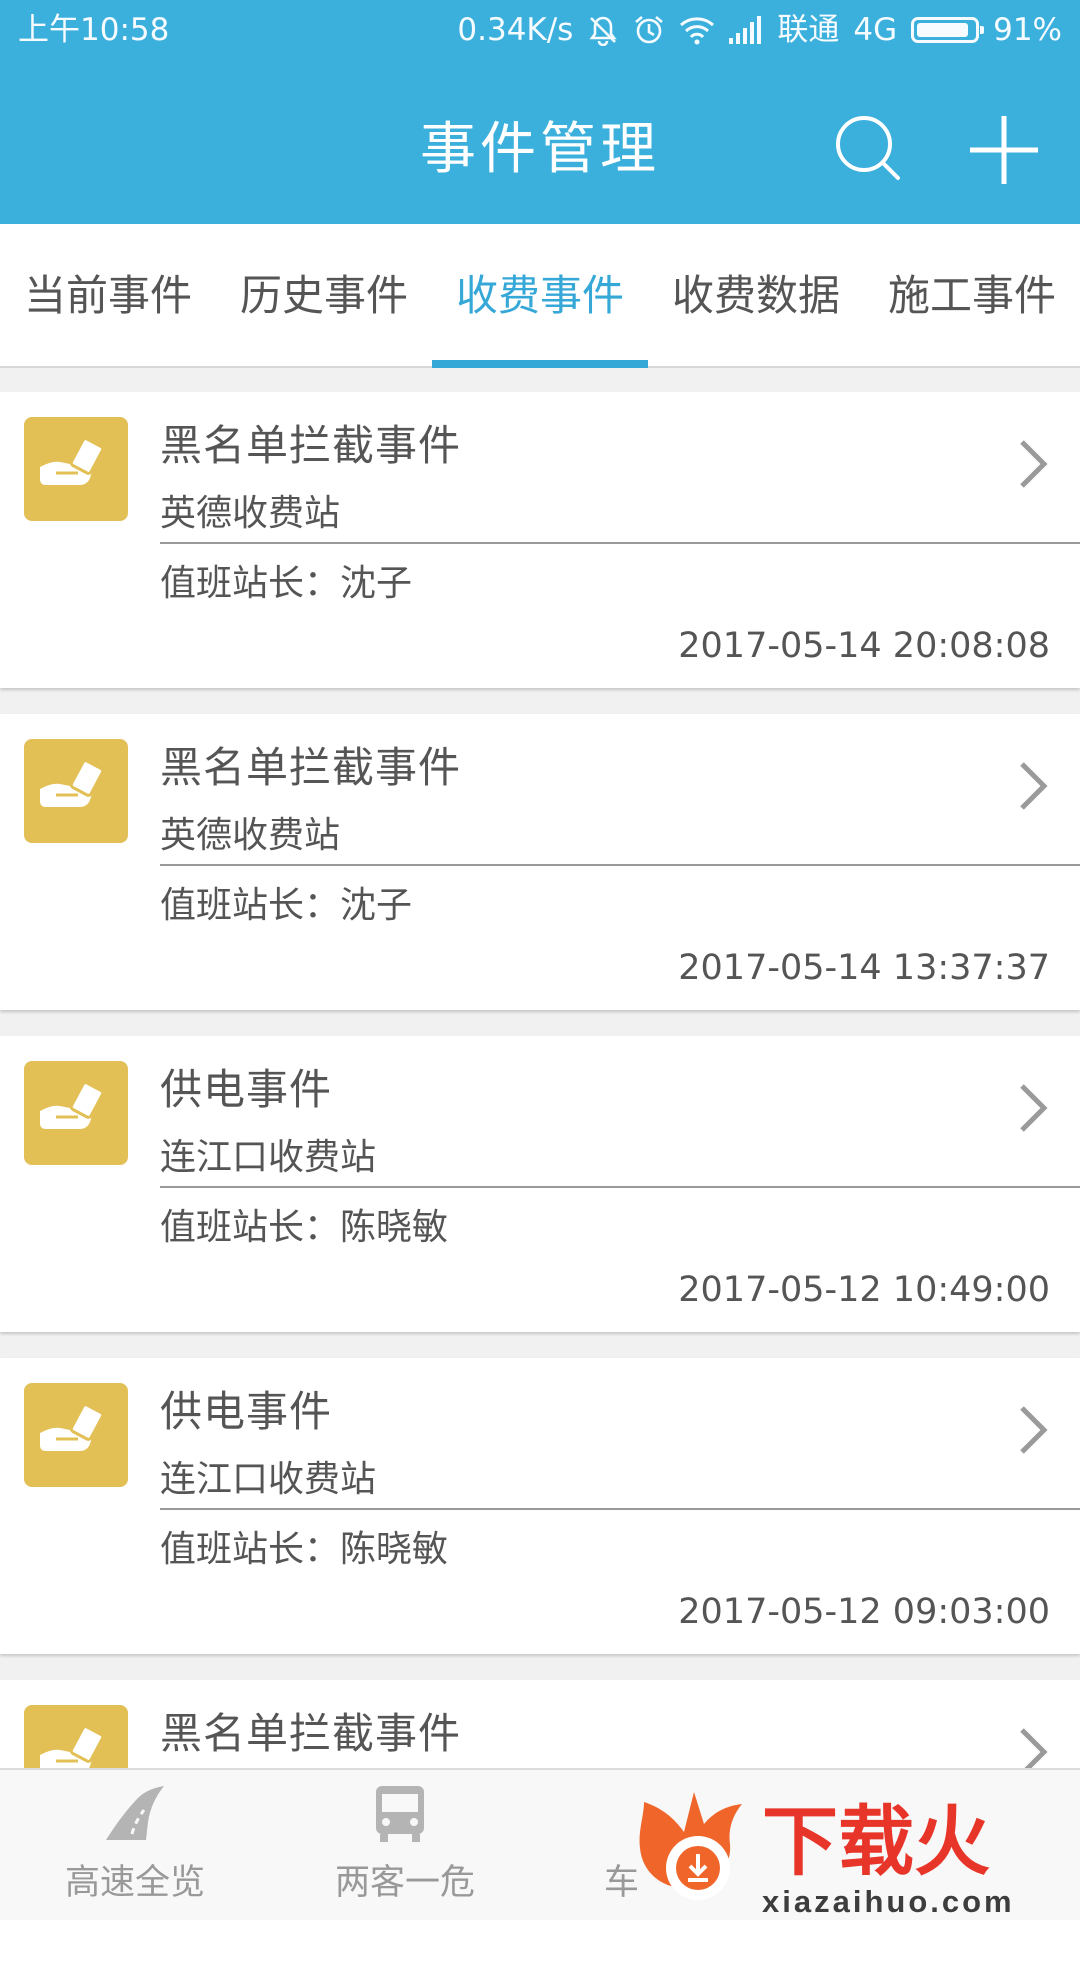 Image resolution: width=1080 pixels, height=1976 pixels. I want to click on bus-icon, so click(400, 1814).